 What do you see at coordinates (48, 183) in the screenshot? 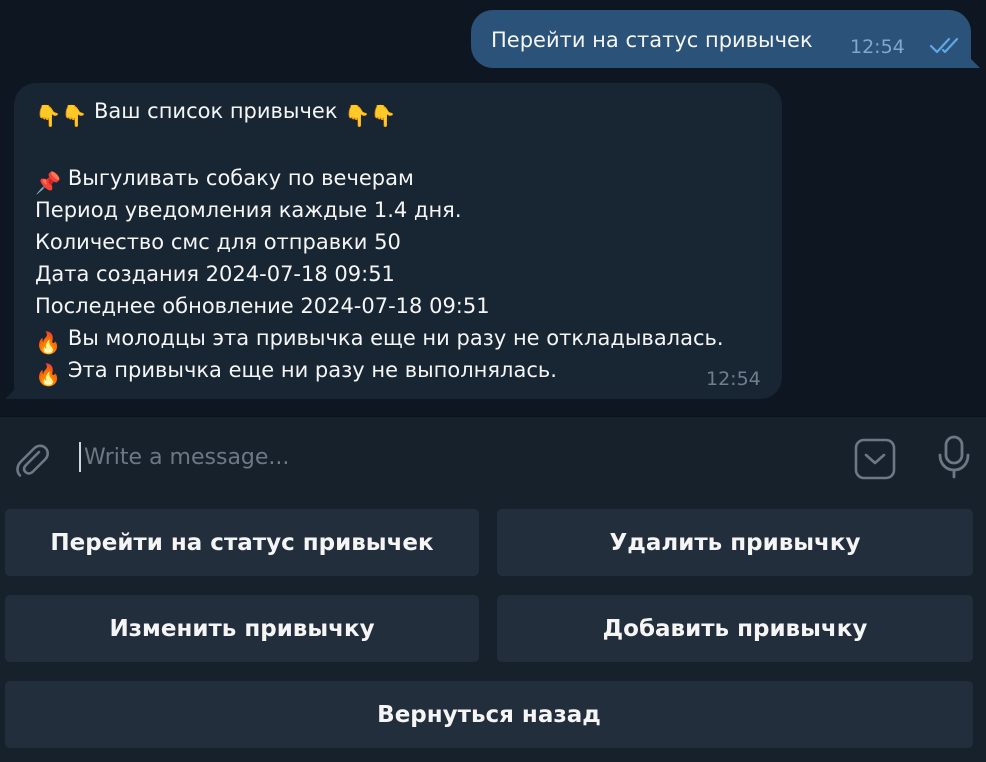
I see `pushpin-emoji: 📌` at bounding box center [48, 183].